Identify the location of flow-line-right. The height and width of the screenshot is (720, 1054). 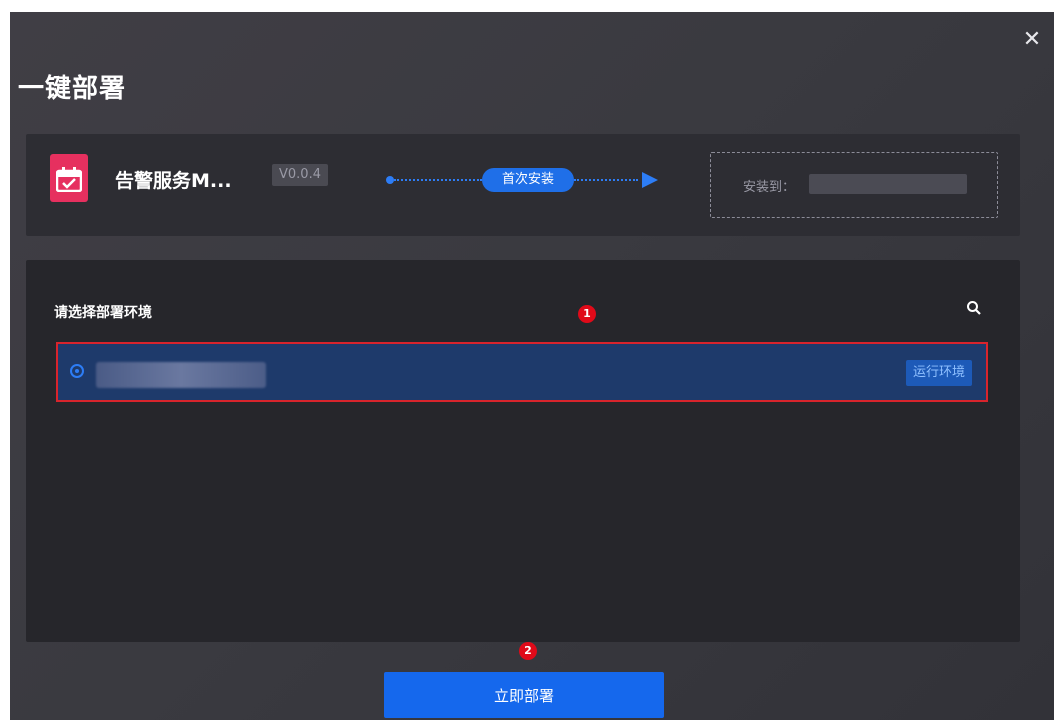
(606, 180).